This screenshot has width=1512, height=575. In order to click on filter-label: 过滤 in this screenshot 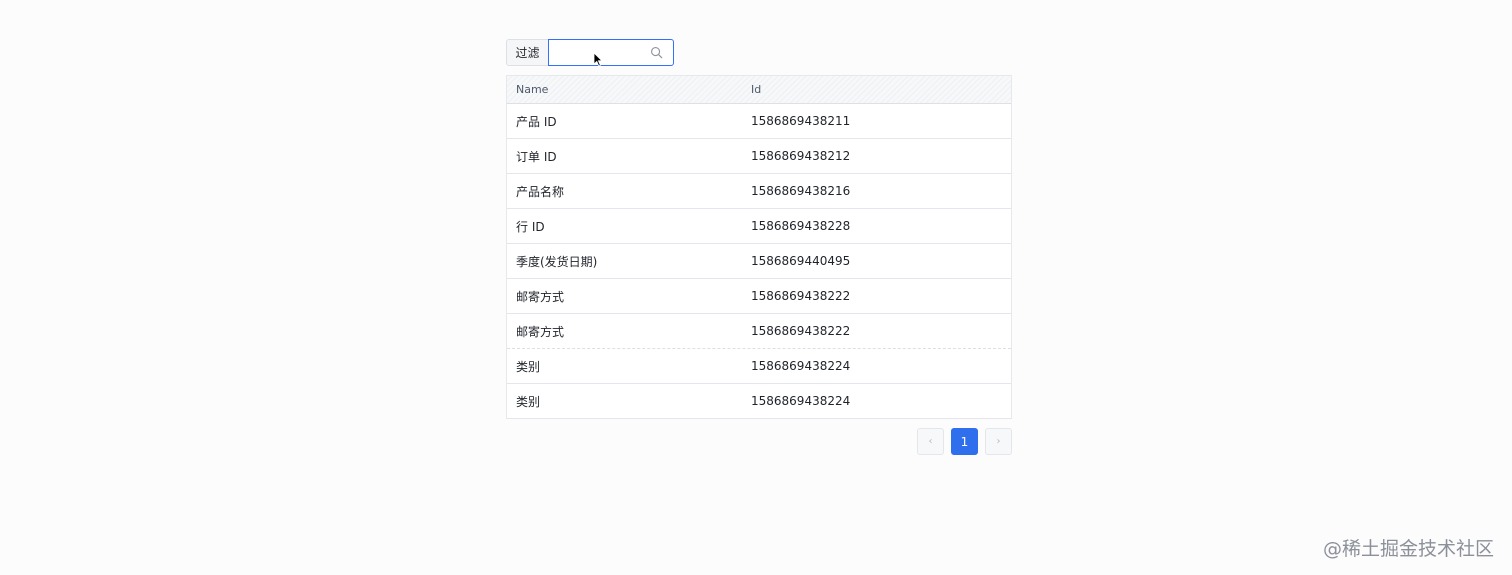, I will do `click(527, 52)`.